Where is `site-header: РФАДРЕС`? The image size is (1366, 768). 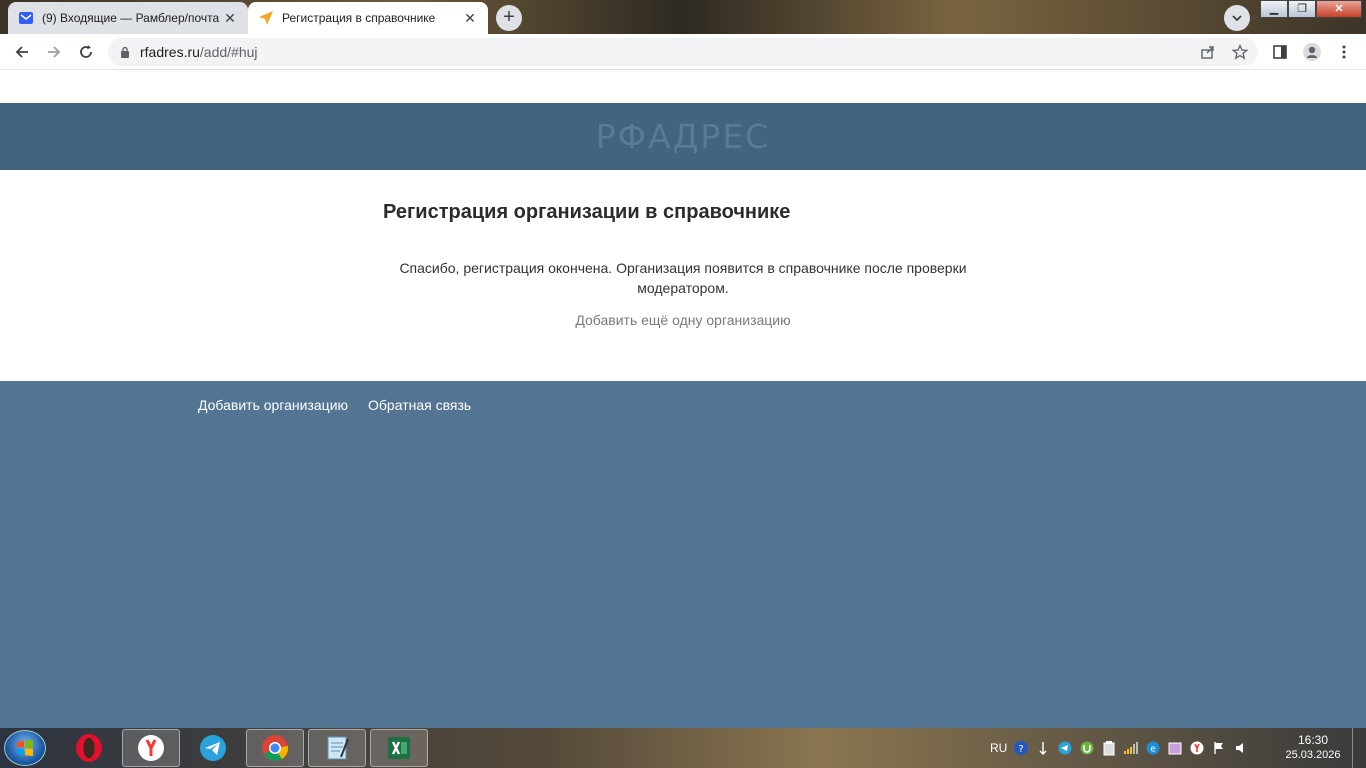
site-header: РФАДРЕС is located at coordinates (683, 136).